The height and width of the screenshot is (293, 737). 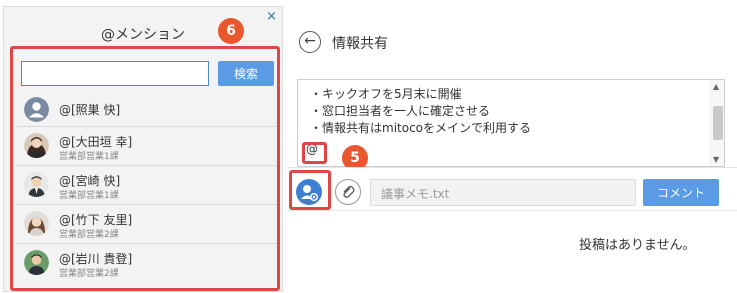 What do you see at coordinates (681, 192) in the screenshot?
I see `comment-button: コメント` at bounding box center [681, 192].